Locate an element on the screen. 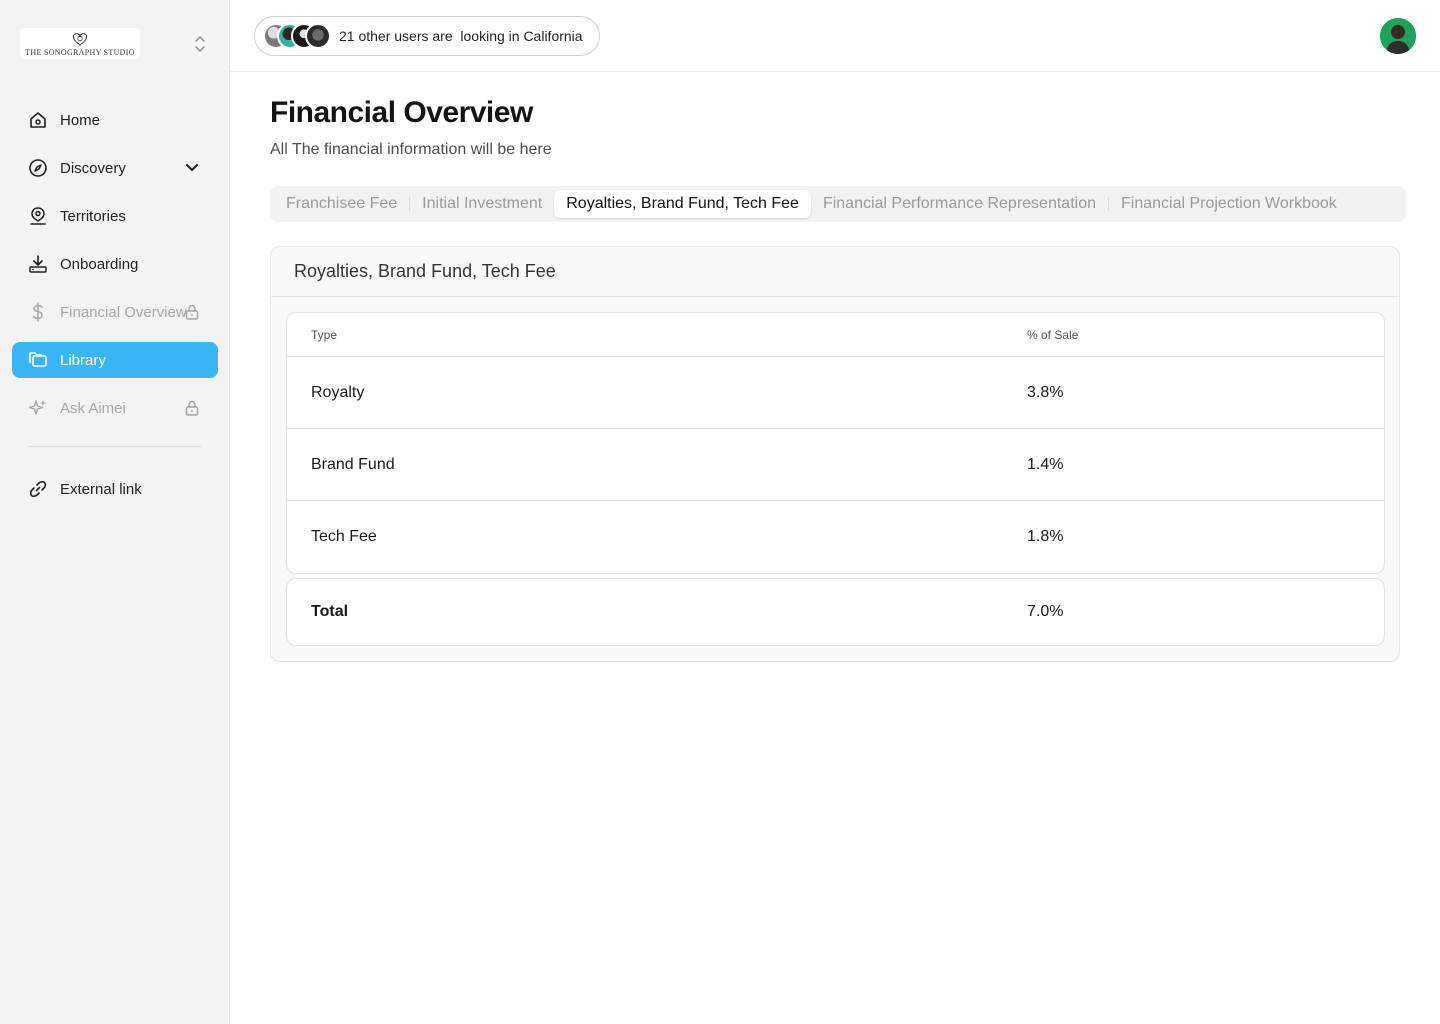 The image size is (1440, 1024). workspace-switcher is located at coordinates (200, 44).